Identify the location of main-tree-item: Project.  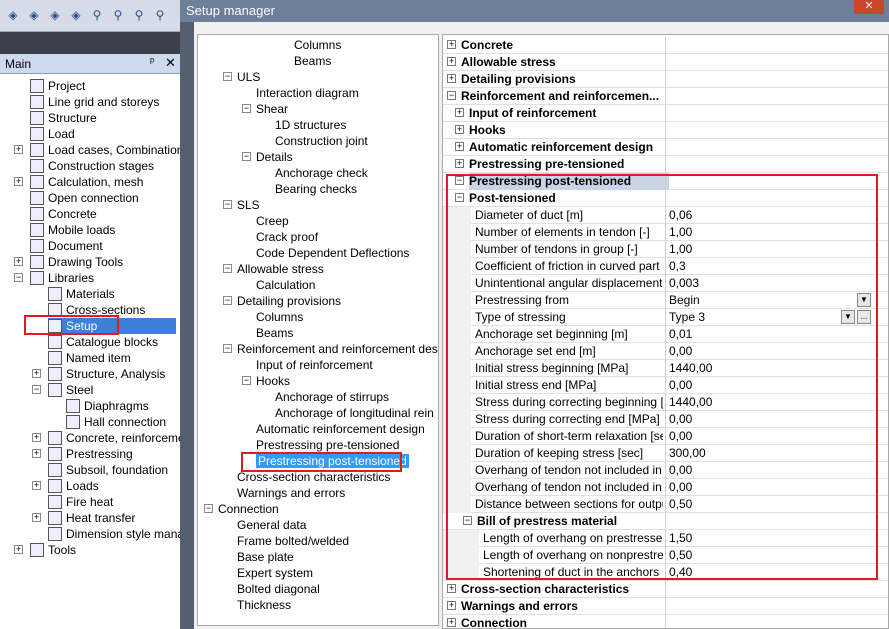
(57, 86).